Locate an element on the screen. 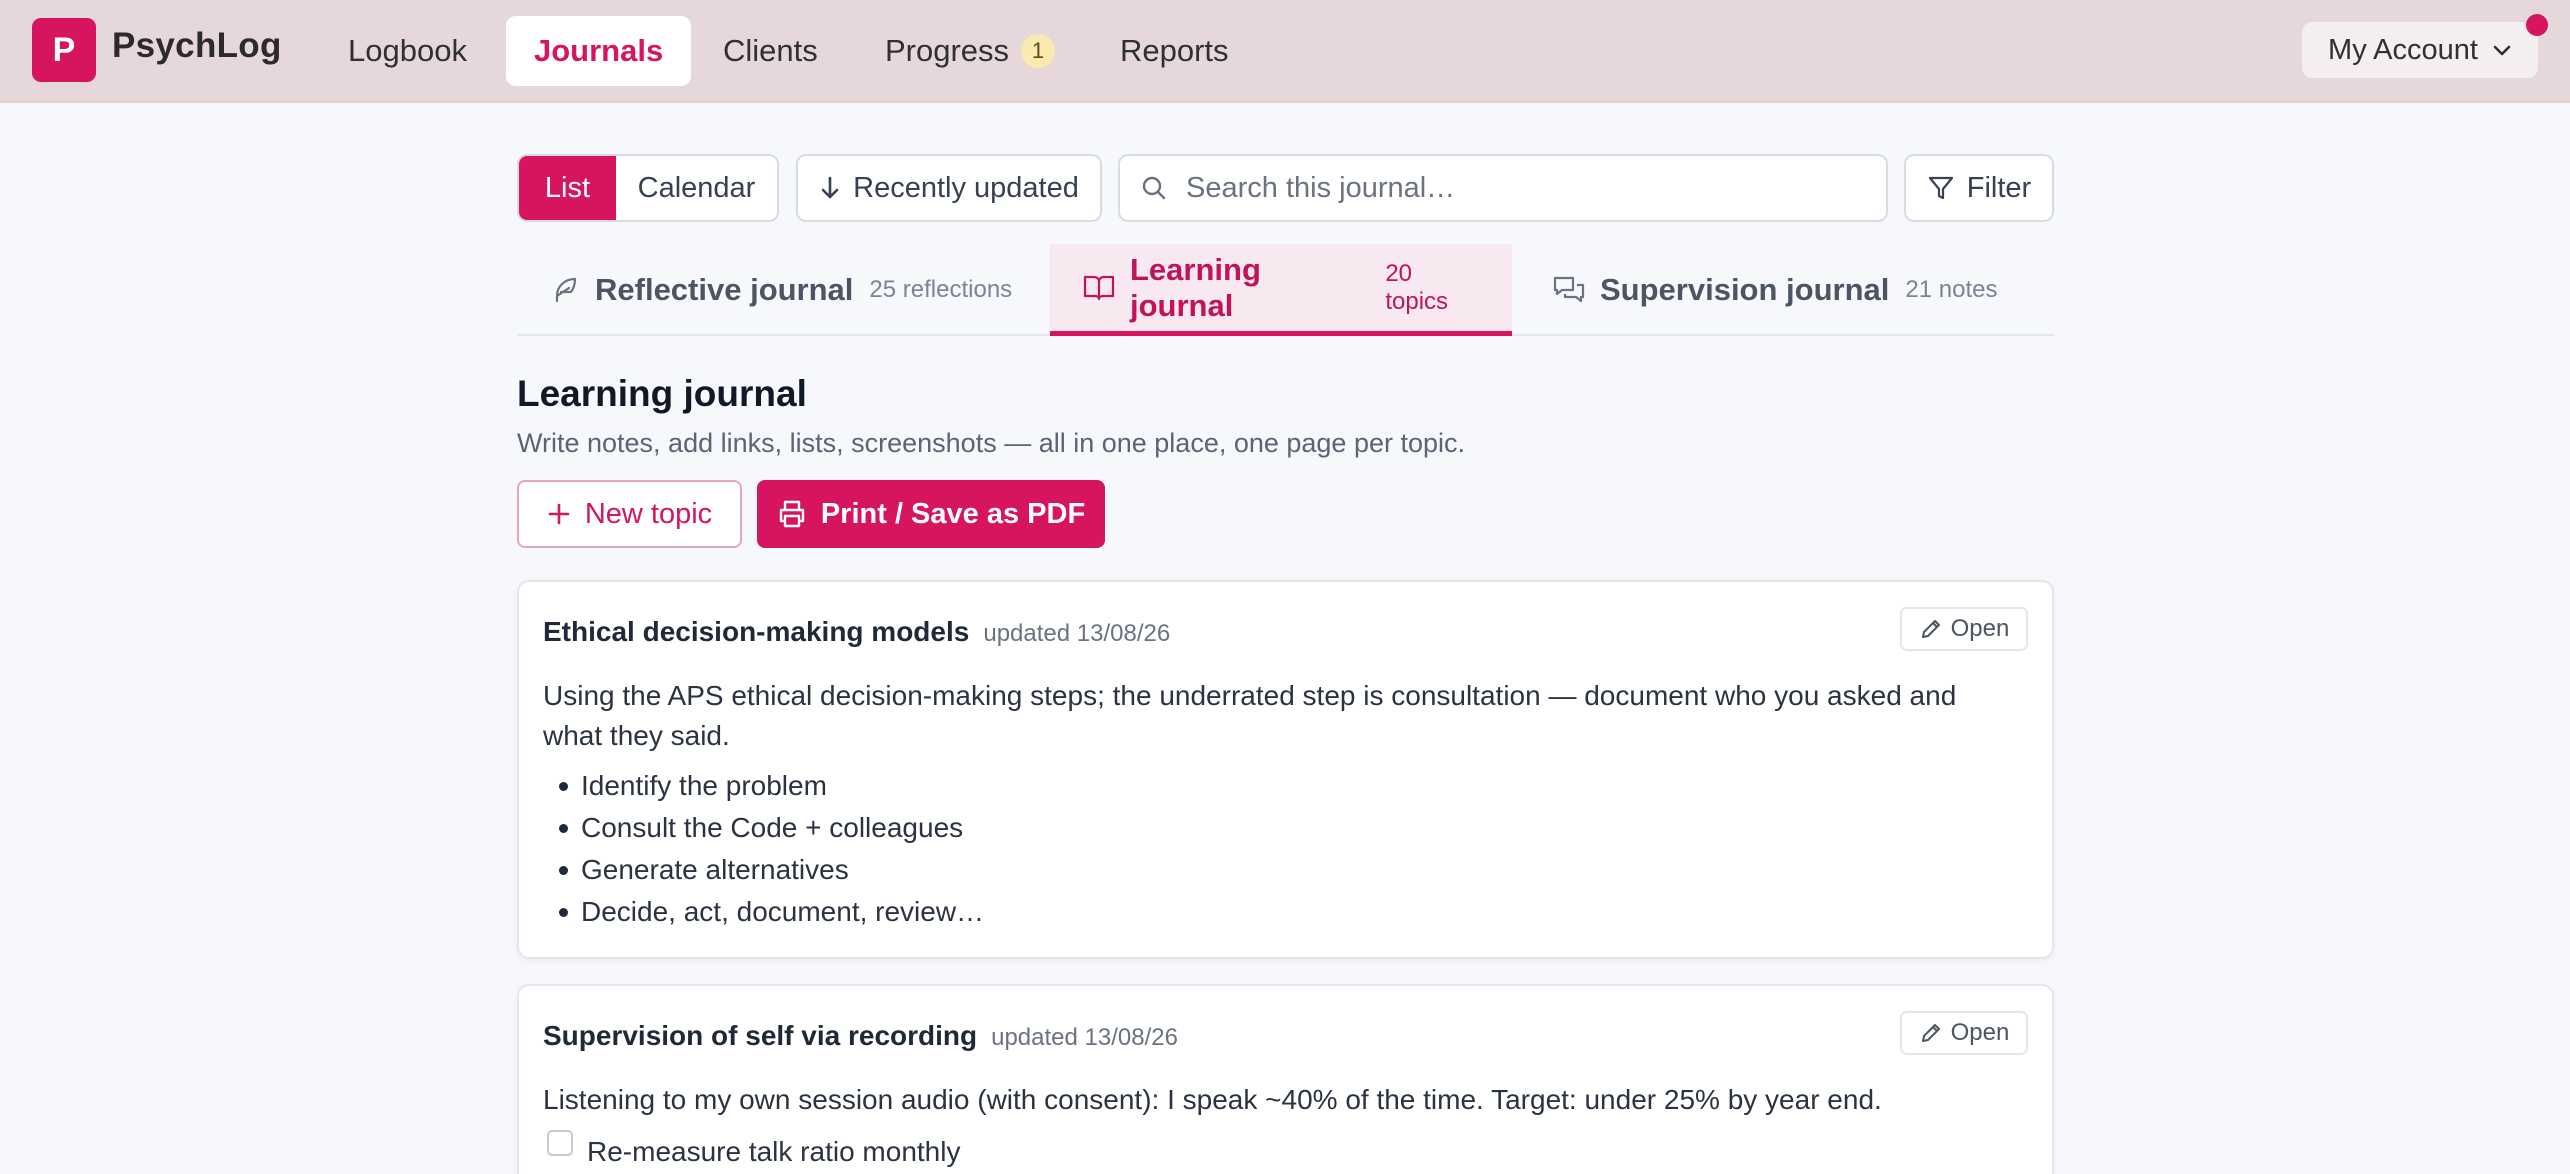 Image resolution: width=2570 pixels, height=1174 pixels. sort-button: Recently updated is located at coordinates (949, 188).